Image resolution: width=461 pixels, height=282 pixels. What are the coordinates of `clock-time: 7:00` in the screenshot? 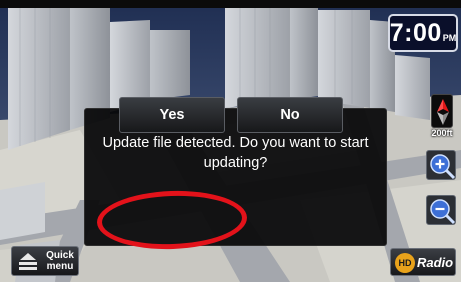 It's located at (415, 33).